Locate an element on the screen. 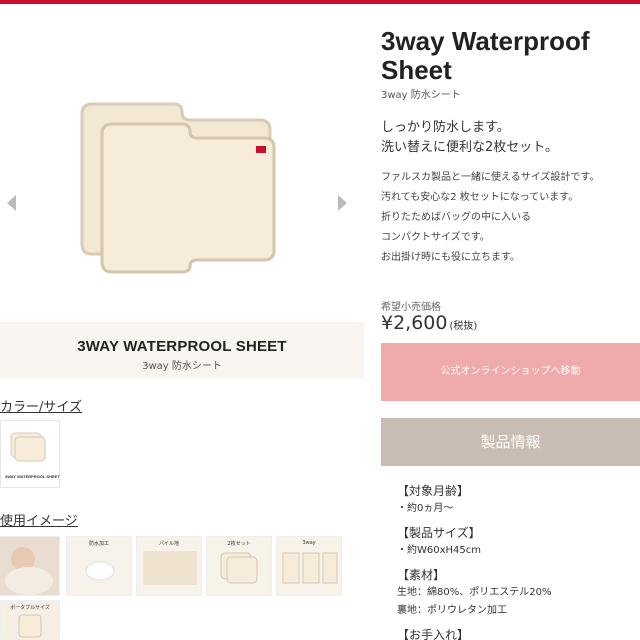 The image size is (640, 640). price: ¥2,600 (税抜) is located at coordinates (429, 323).